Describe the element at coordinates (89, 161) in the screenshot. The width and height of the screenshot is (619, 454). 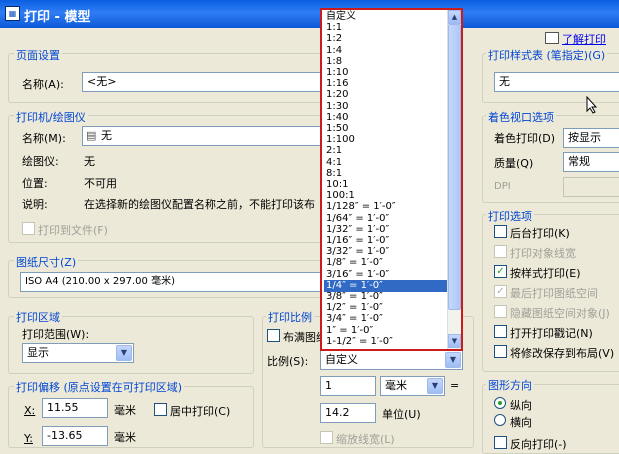
I see `plotter-value: 无` at that location.